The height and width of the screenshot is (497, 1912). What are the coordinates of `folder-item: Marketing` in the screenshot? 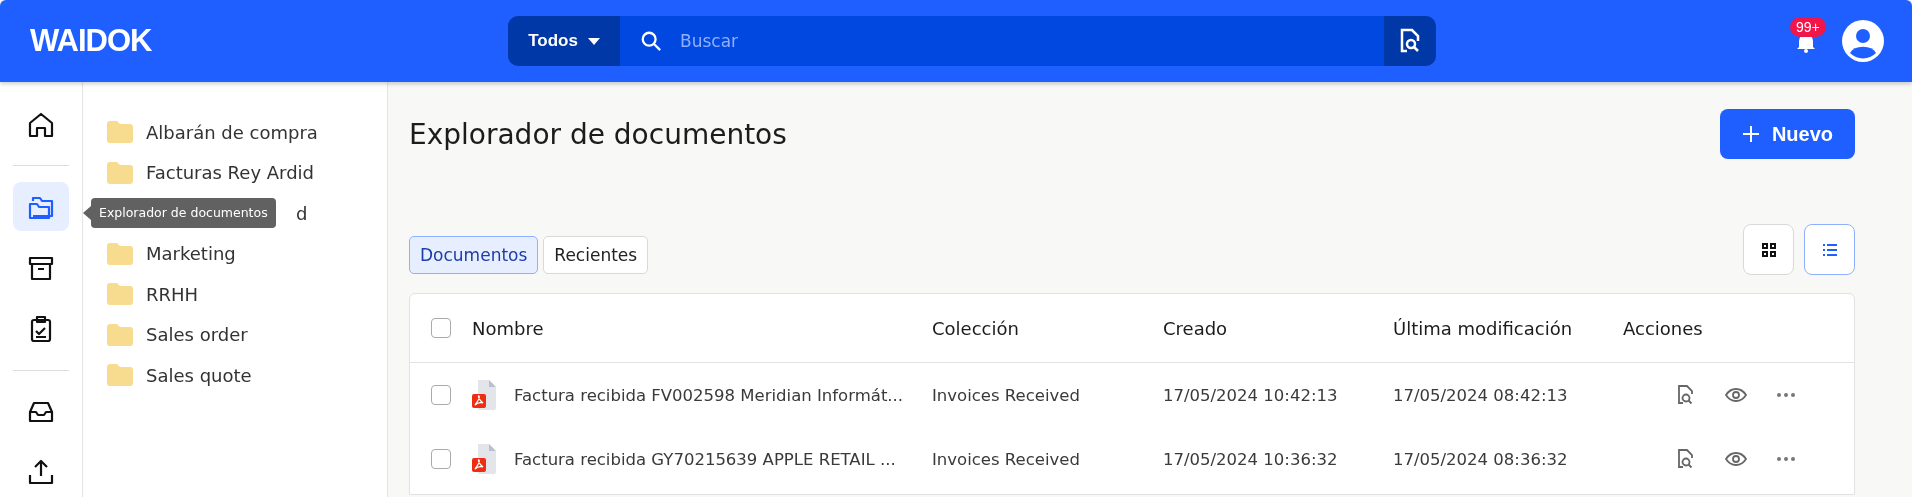 It's located at (191, 254).